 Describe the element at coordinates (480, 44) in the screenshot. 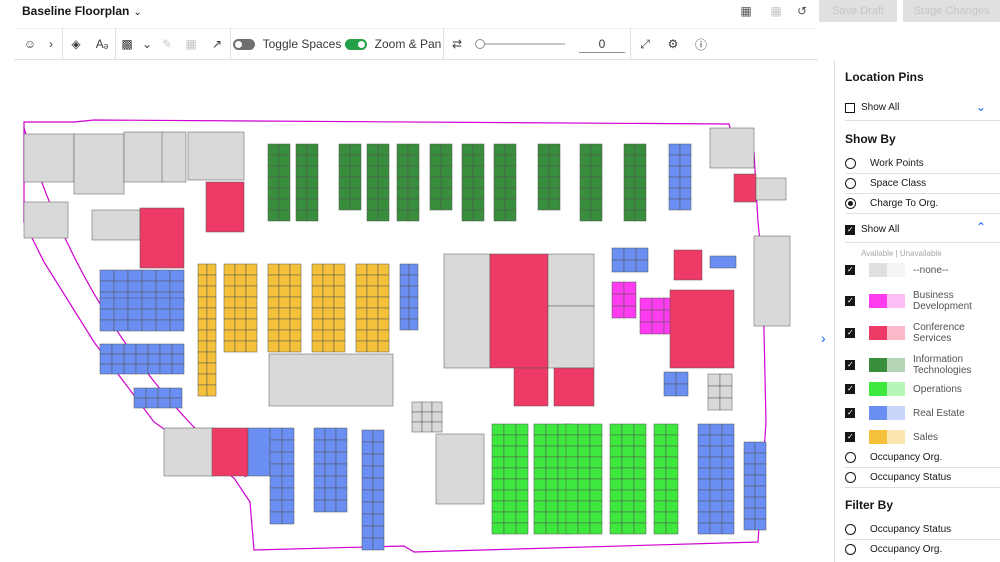

I see `slider-knob` at that location.